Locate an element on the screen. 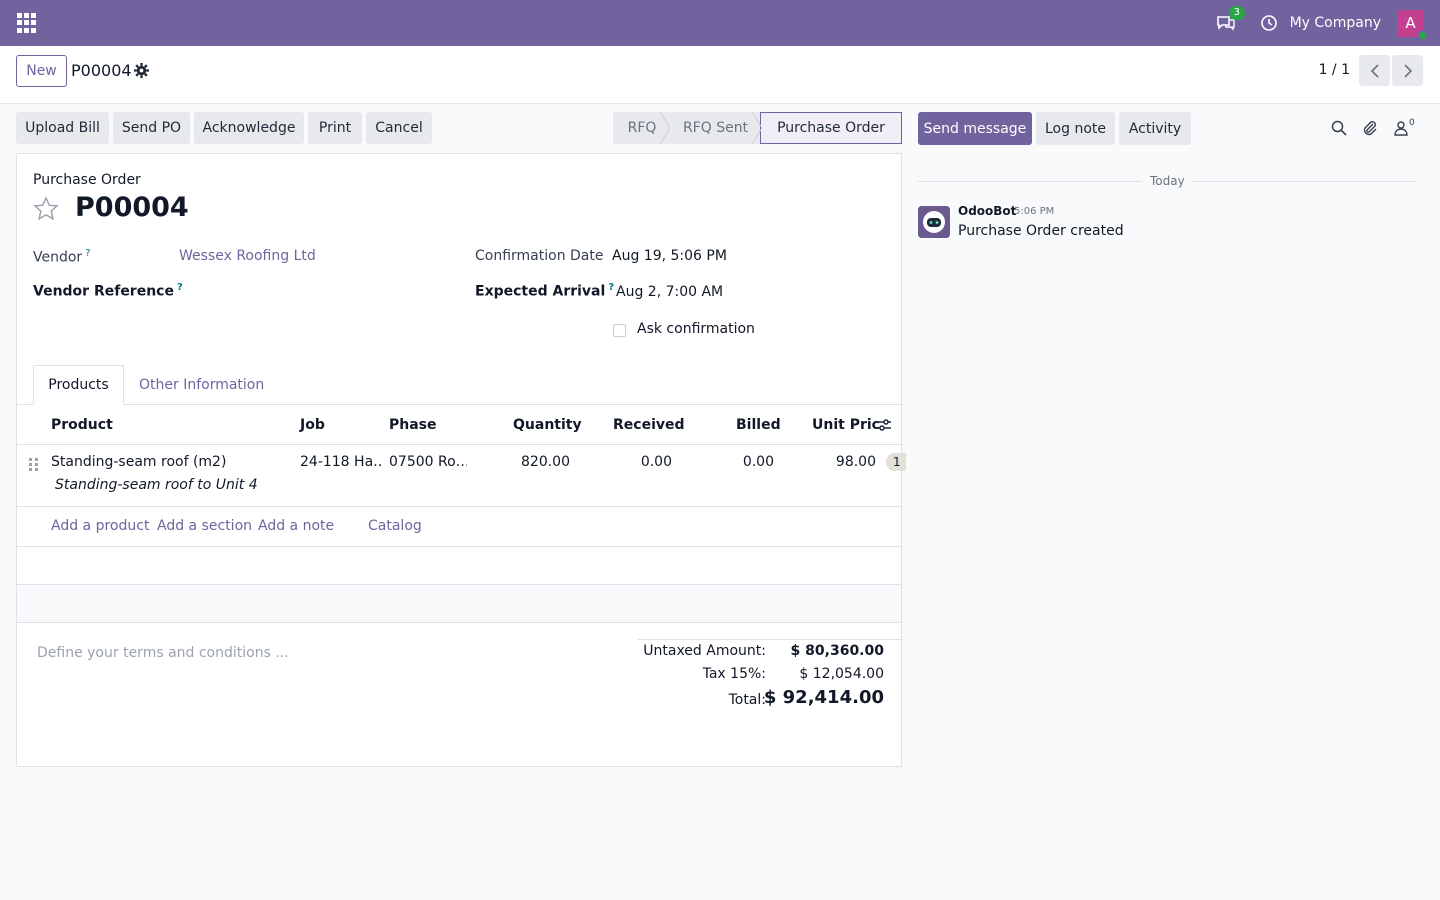 This screenshot has width=1440, height=900. column-header-quantity: Quantity is located at coordinates (547, 425).